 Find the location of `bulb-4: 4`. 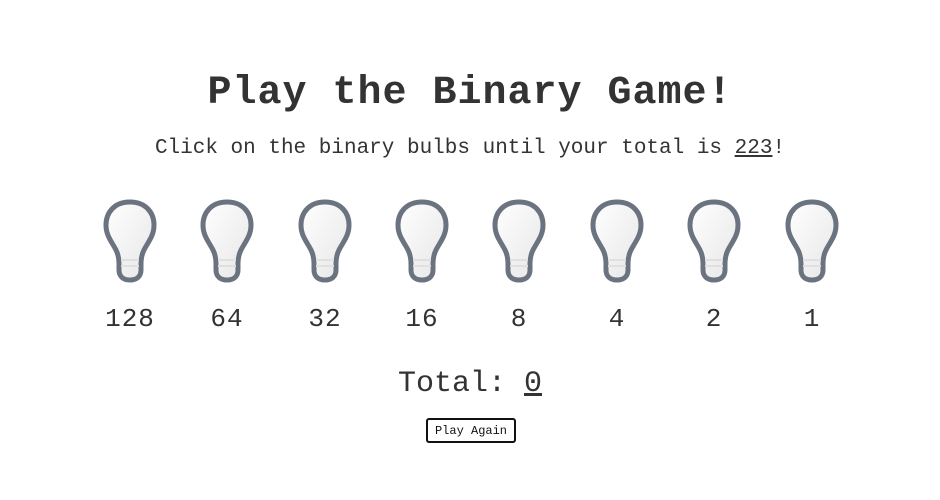

bulb-4: 4 is located at coordinates (617, 266).